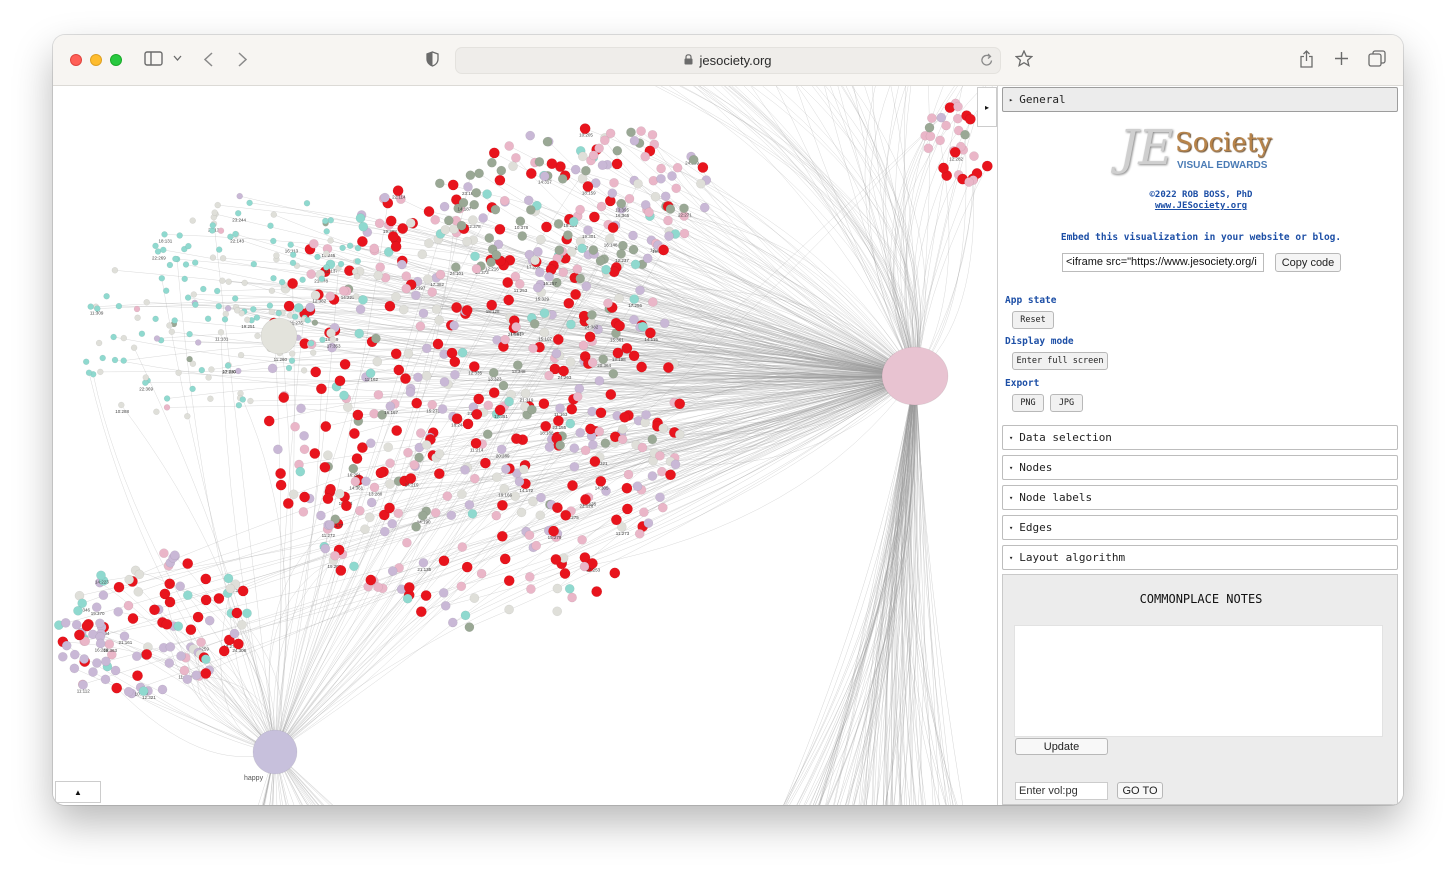  What do you see at coordinates (1140, 790) in the screenshot?
I see `go-to-button: GO TO` at bounding box center [1140, 790].